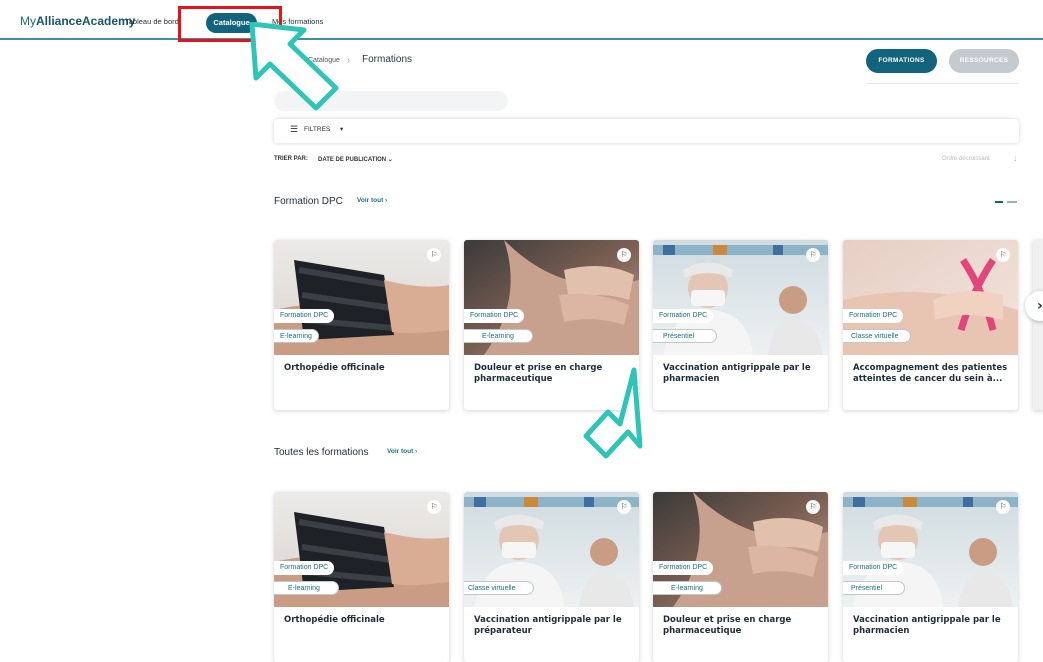 This screenshot has height=662, width=1043. Describe the element at coordinates (355, 159) in the screenshot. I see `sort-dropdown: DATE DE PUBLICATION ⌄` at that location.